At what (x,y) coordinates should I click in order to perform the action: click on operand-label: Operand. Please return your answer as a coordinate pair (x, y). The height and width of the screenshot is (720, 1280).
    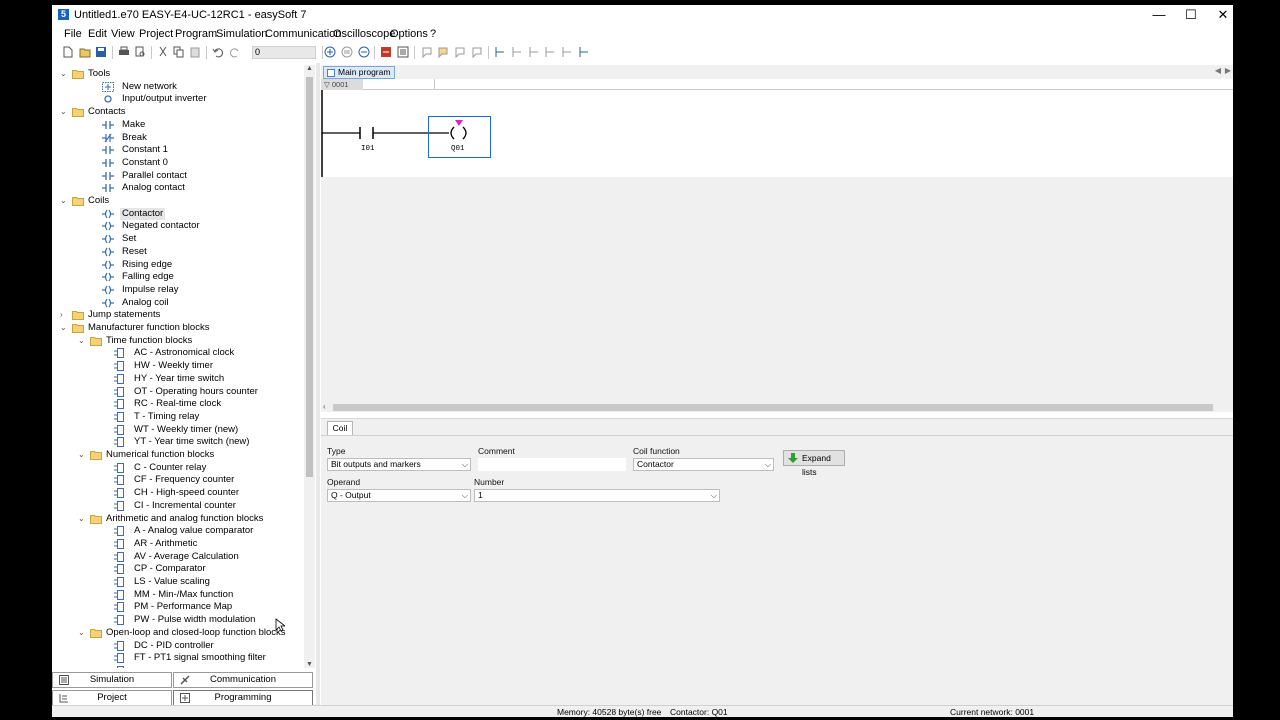
    Looking at the image, I should click on (344, 482).